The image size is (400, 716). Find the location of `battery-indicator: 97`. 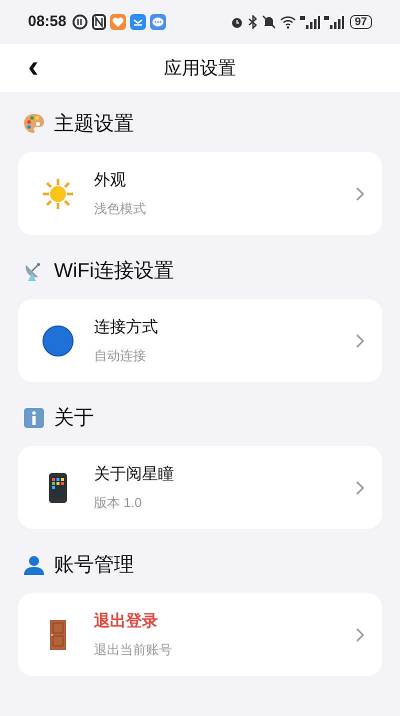

battery-indicator: 97 is located at coordinates (361, 22).